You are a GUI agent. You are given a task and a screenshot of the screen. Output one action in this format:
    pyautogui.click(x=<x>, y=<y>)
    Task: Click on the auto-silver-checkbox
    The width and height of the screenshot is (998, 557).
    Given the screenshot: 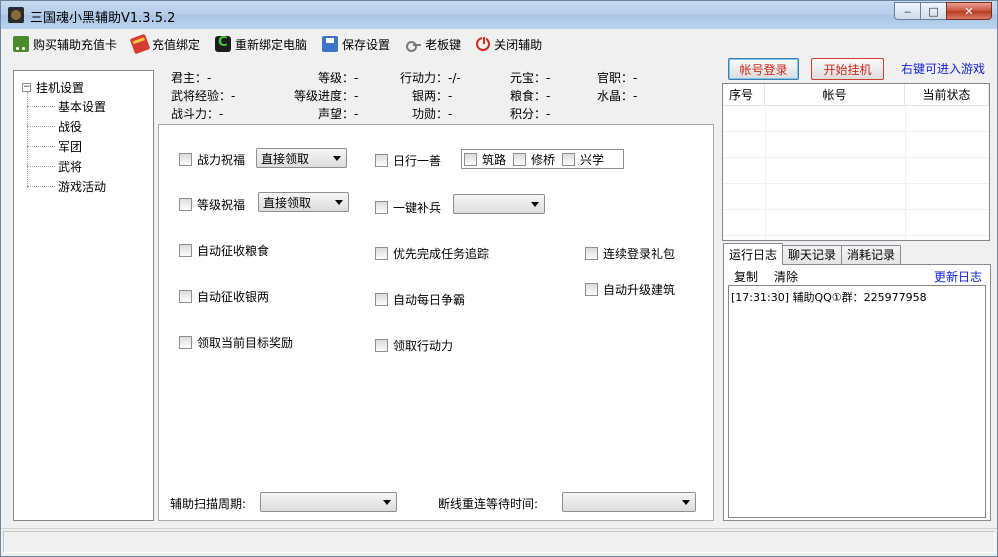 What is the action you would take?
    pyautogui.click(x=185, y=296)
    